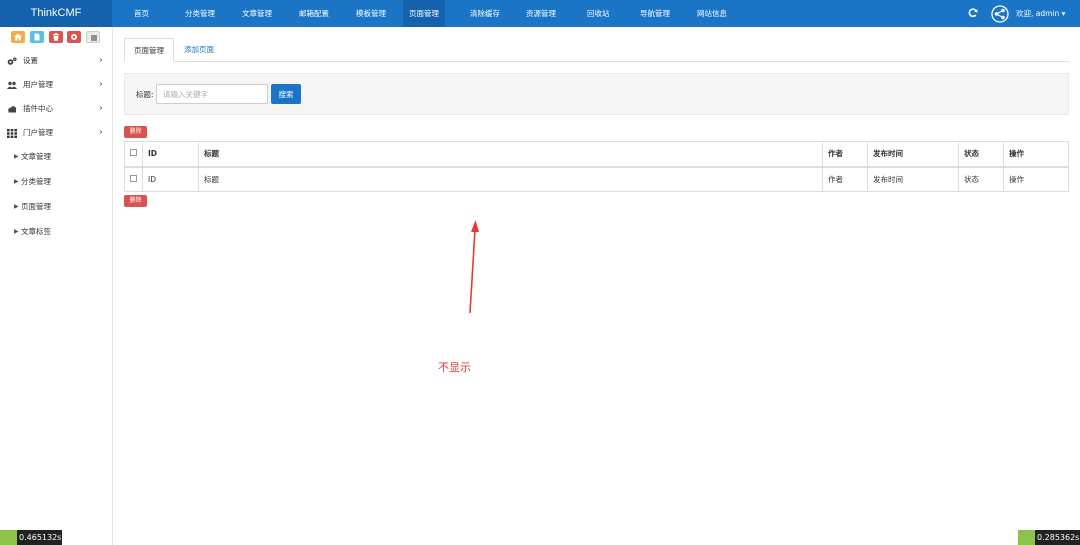  I want to click on annotation-text: 不显示, so click(454, 367).